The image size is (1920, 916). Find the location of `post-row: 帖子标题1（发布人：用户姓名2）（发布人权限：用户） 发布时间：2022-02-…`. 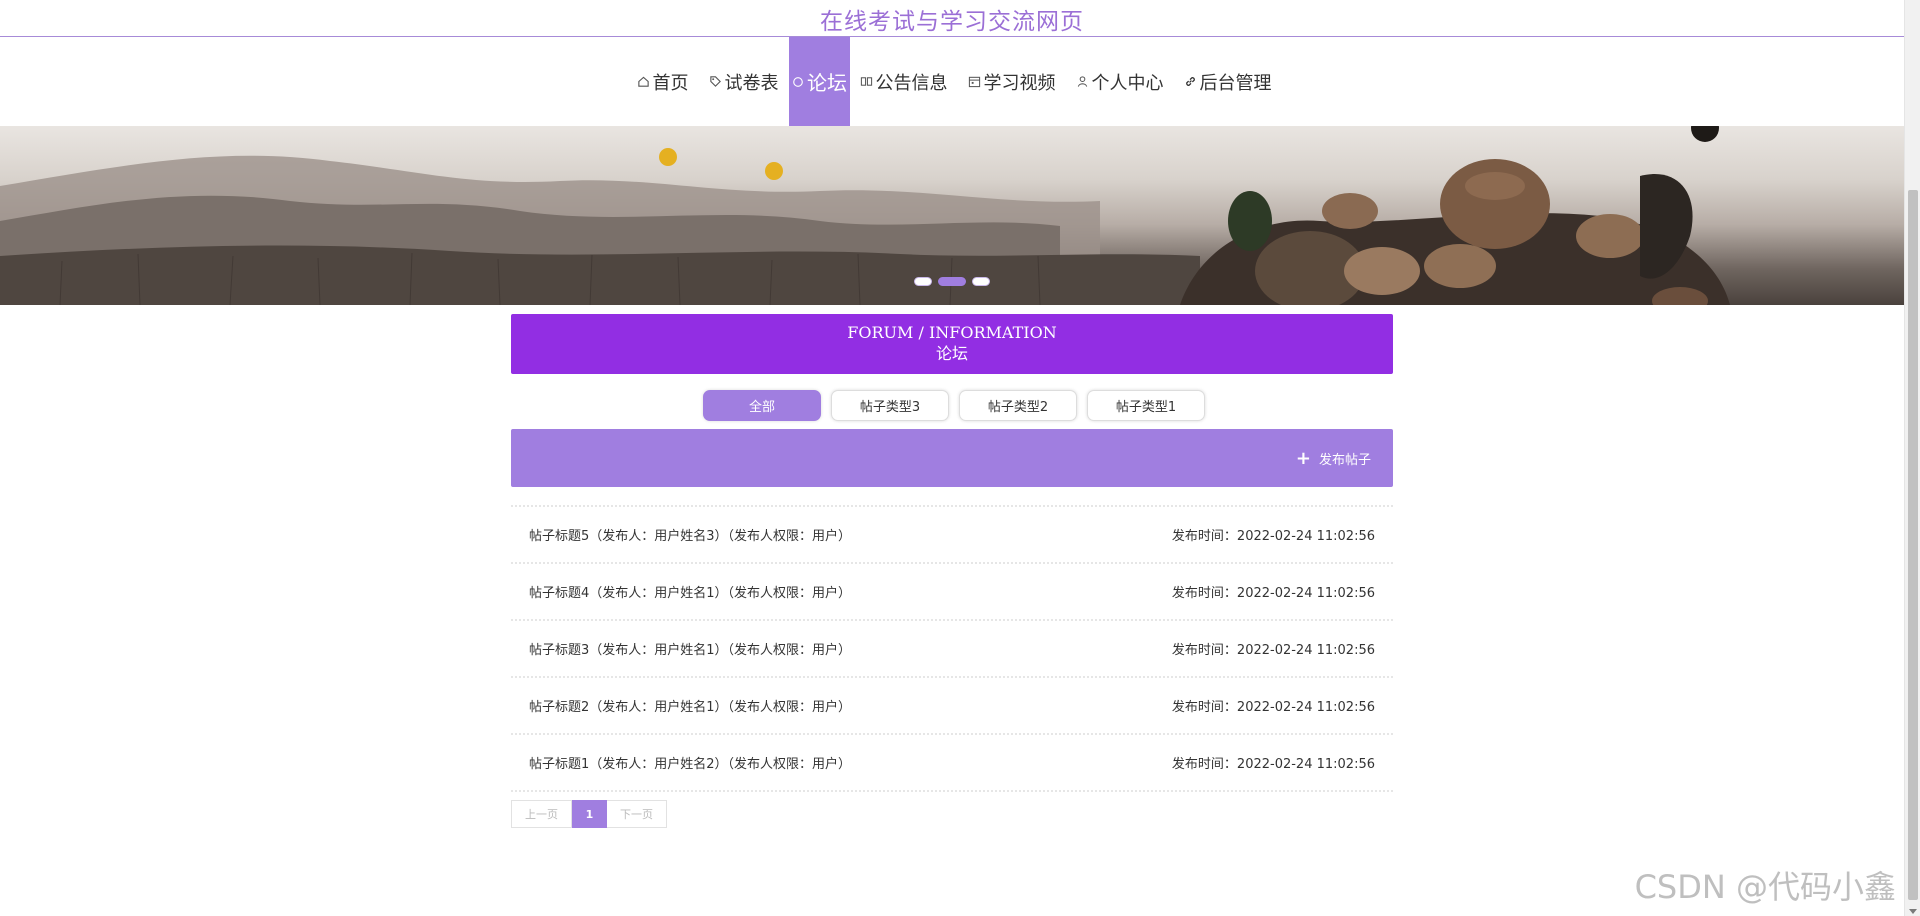

post-row: 帖子标题1（发布人：用户姓名2）（发布人权限：用户） 发布时间：2022-02-… is located at coordinates (952, 763).